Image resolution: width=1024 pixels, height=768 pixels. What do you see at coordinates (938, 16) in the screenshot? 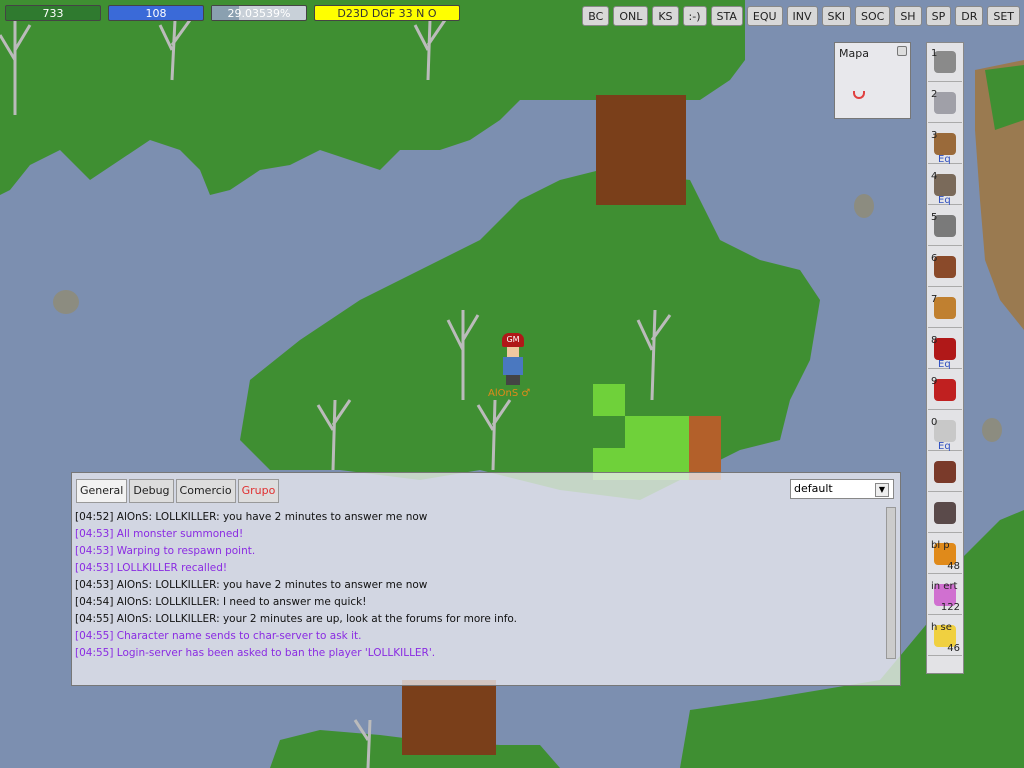
I see `window-button-10: SP` at bounding box center [938, 16].